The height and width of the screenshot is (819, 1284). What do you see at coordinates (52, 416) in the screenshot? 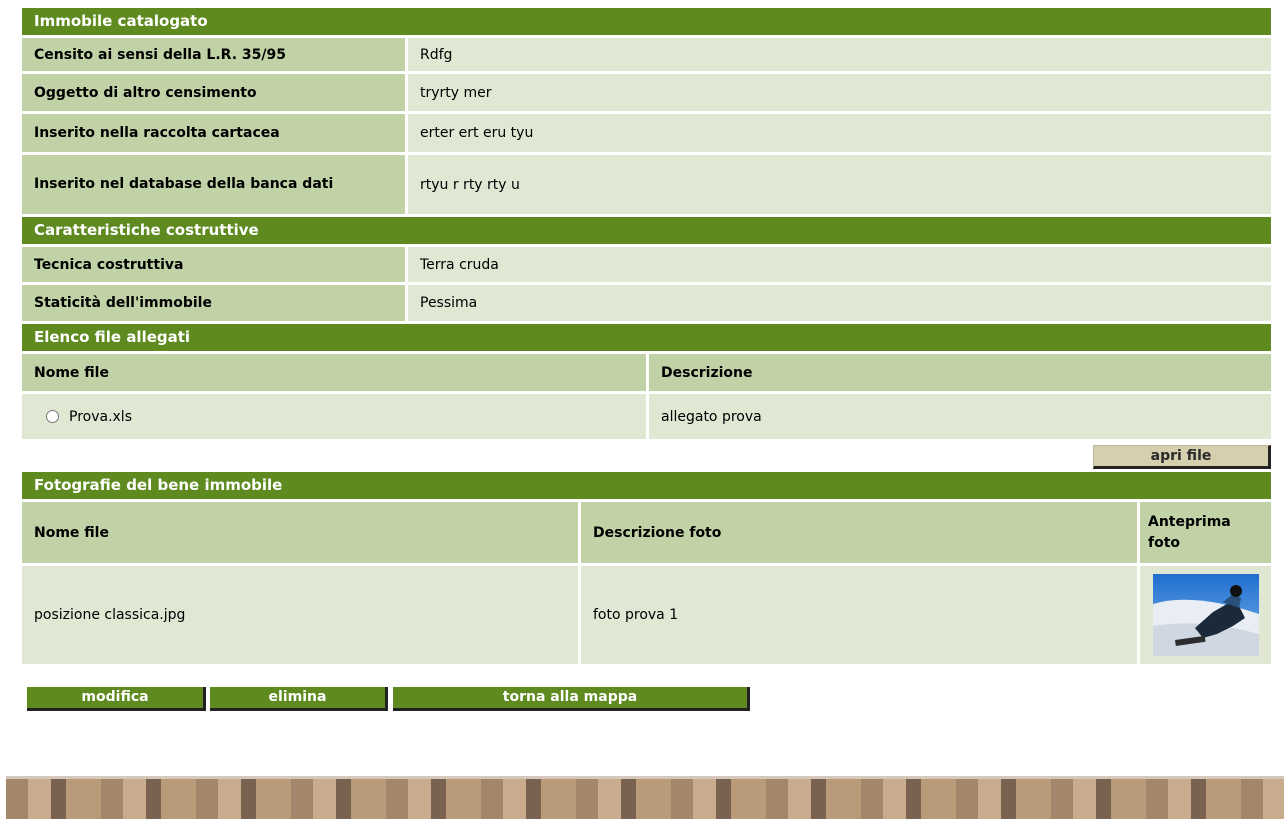
I see `file-radio-button` at bounding box center [52, 416].